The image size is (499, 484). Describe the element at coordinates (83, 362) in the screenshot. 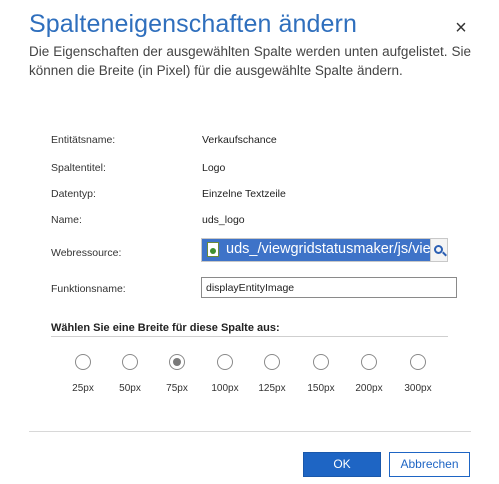

I see `width-radio-25px` at that location.